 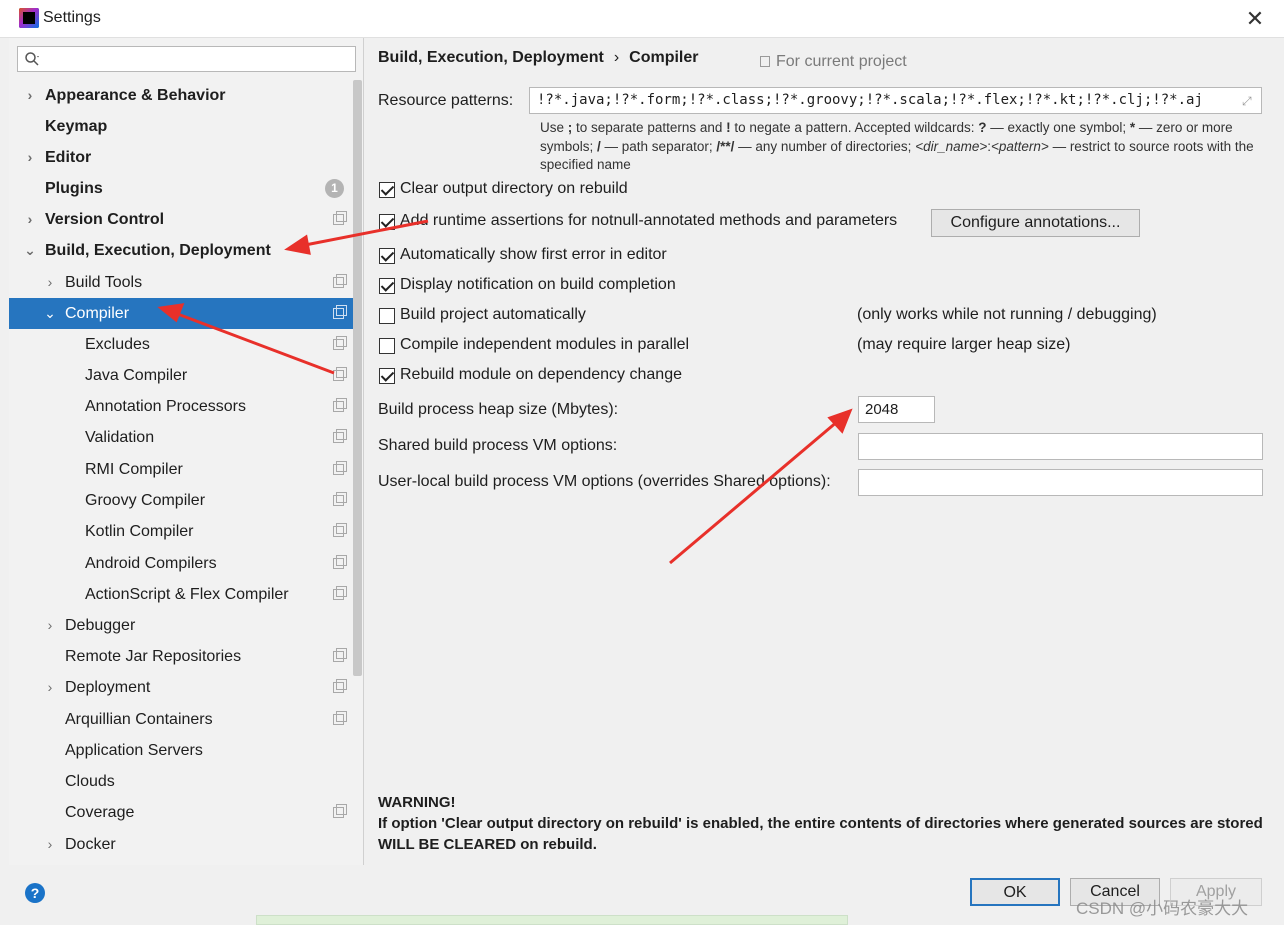 What do you see at coordinates (181, 437) in the screenshot?
I see `tree-item-validation: Validation` at bounding box center [181, 437].